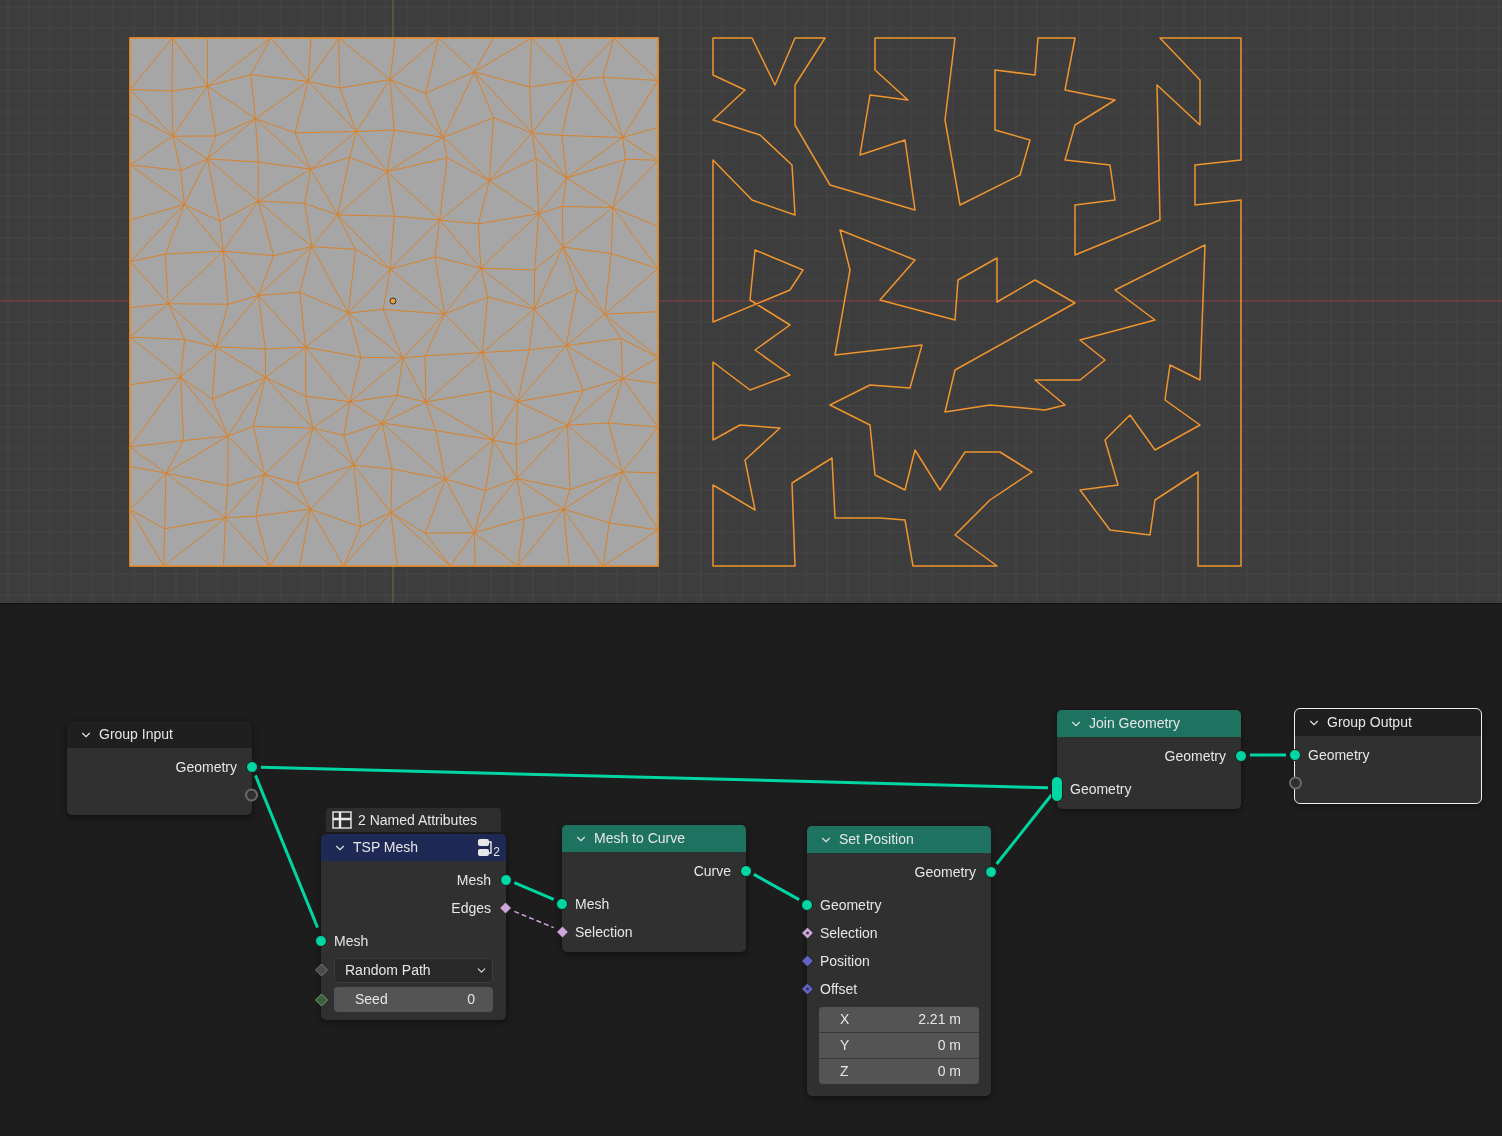 The width and height of the screenshot is (1502, 1136). What do you see at coordinates (413, 970) in the screenshot?
I see `dropdown-field: Random Path` at bounding box center [413, 970].